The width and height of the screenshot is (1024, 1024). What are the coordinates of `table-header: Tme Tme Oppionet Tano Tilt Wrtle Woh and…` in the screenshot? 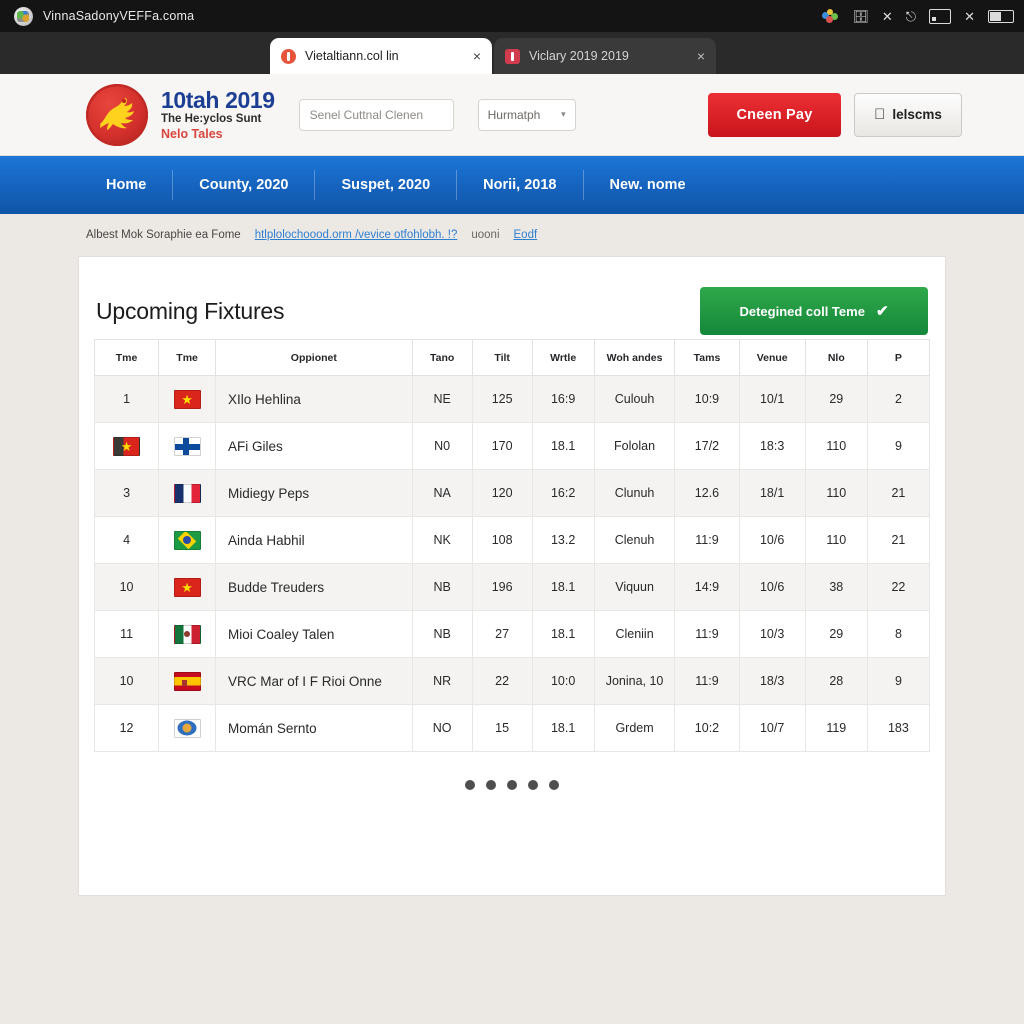 It's located at (512, 357).